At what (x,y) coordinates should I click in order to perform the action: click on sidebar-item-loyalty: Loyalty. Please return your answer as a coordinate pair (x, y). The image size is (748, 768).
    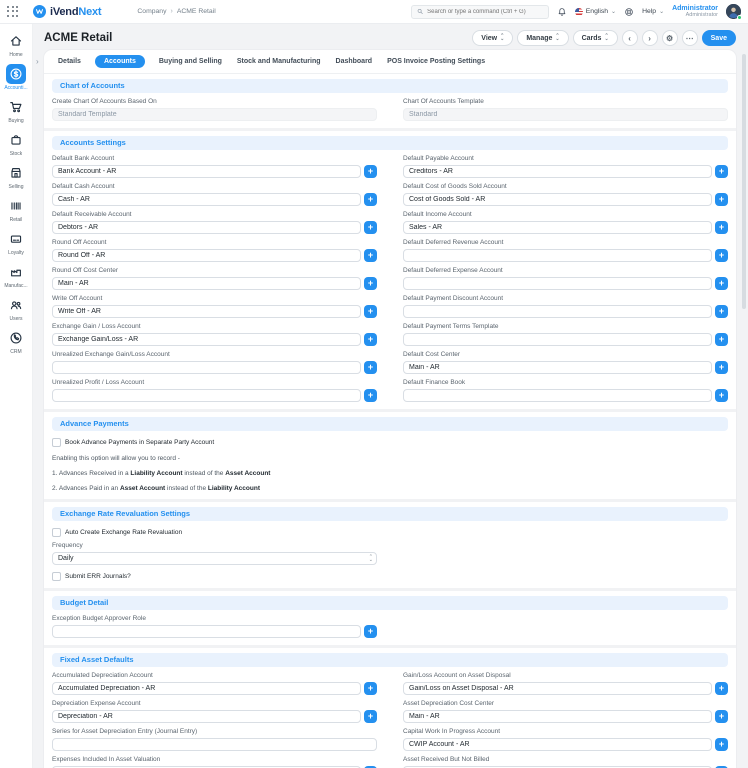
    Looking at the image, I should click on (16, 242).